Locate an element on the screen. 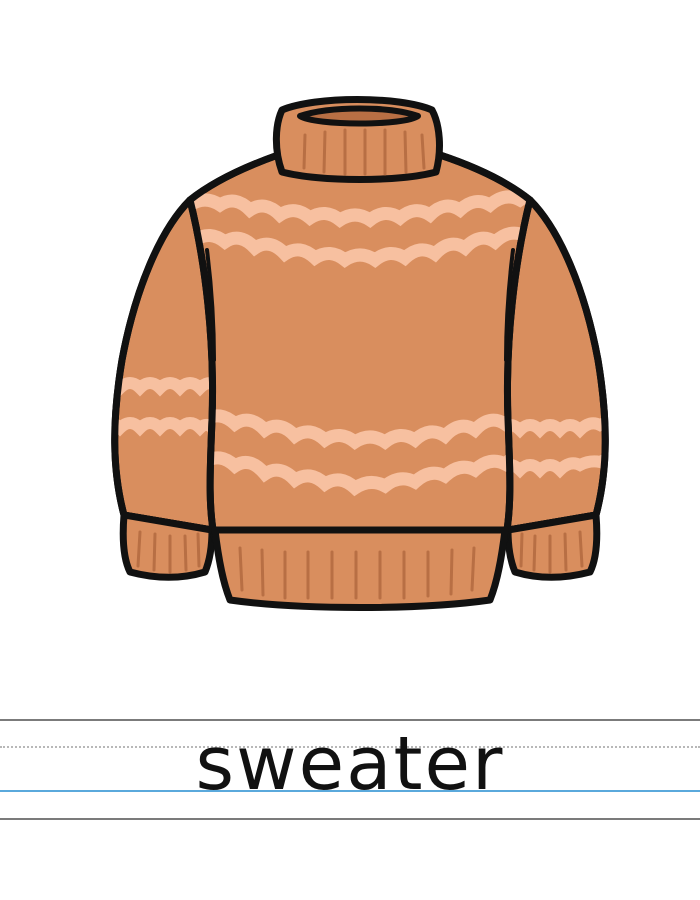 This screenshot has height=900, width=700. right-cuff is located at coordinates (552, 546).